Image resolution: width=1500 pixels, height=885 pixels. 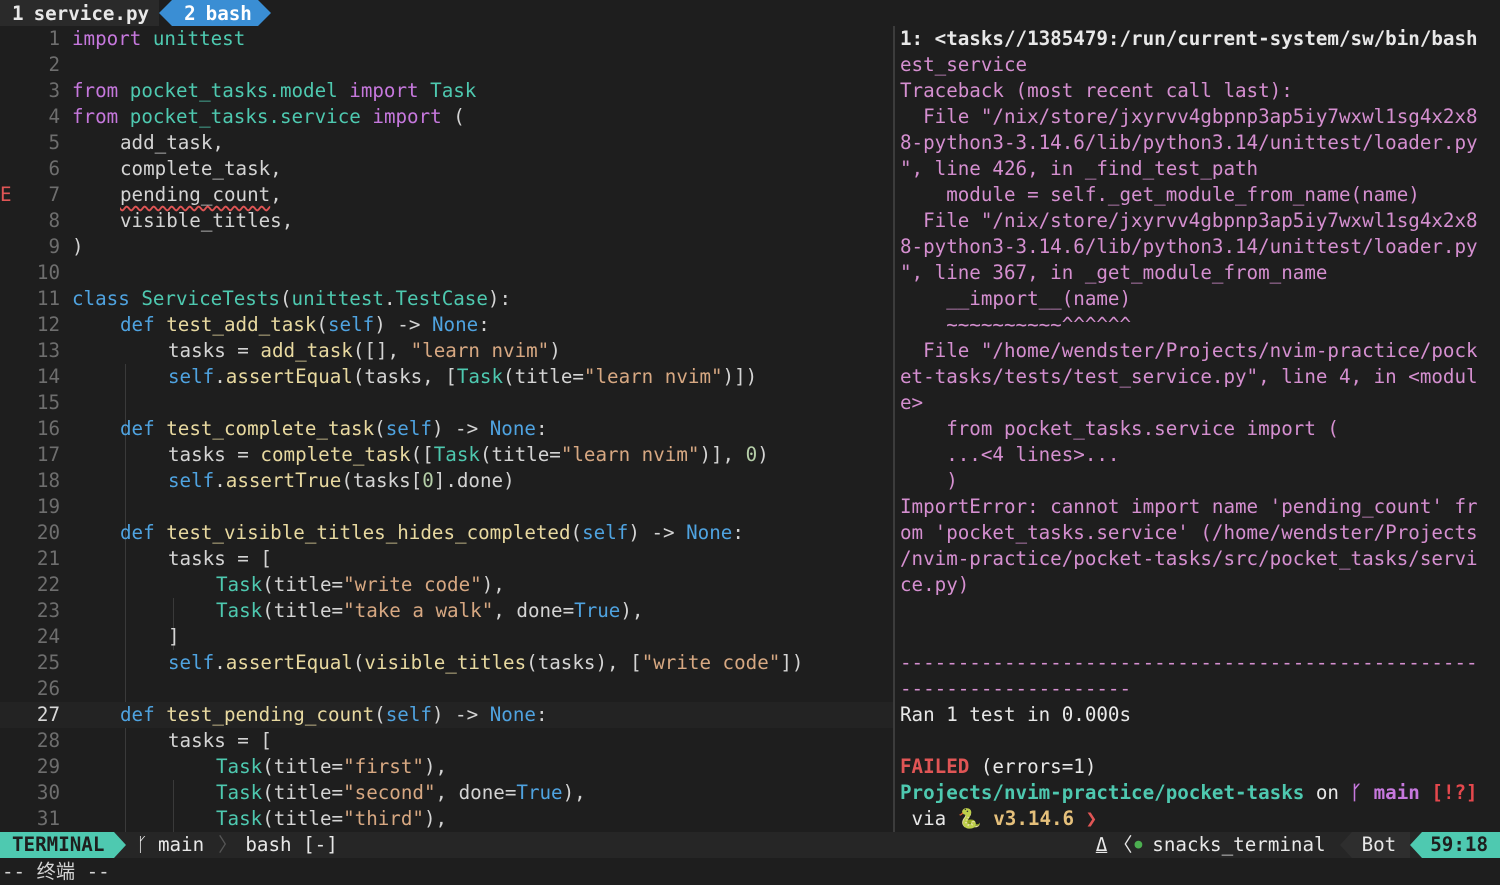 I want to click on code-text: Task(title="second", done=True),, so click(x=401, y=792).